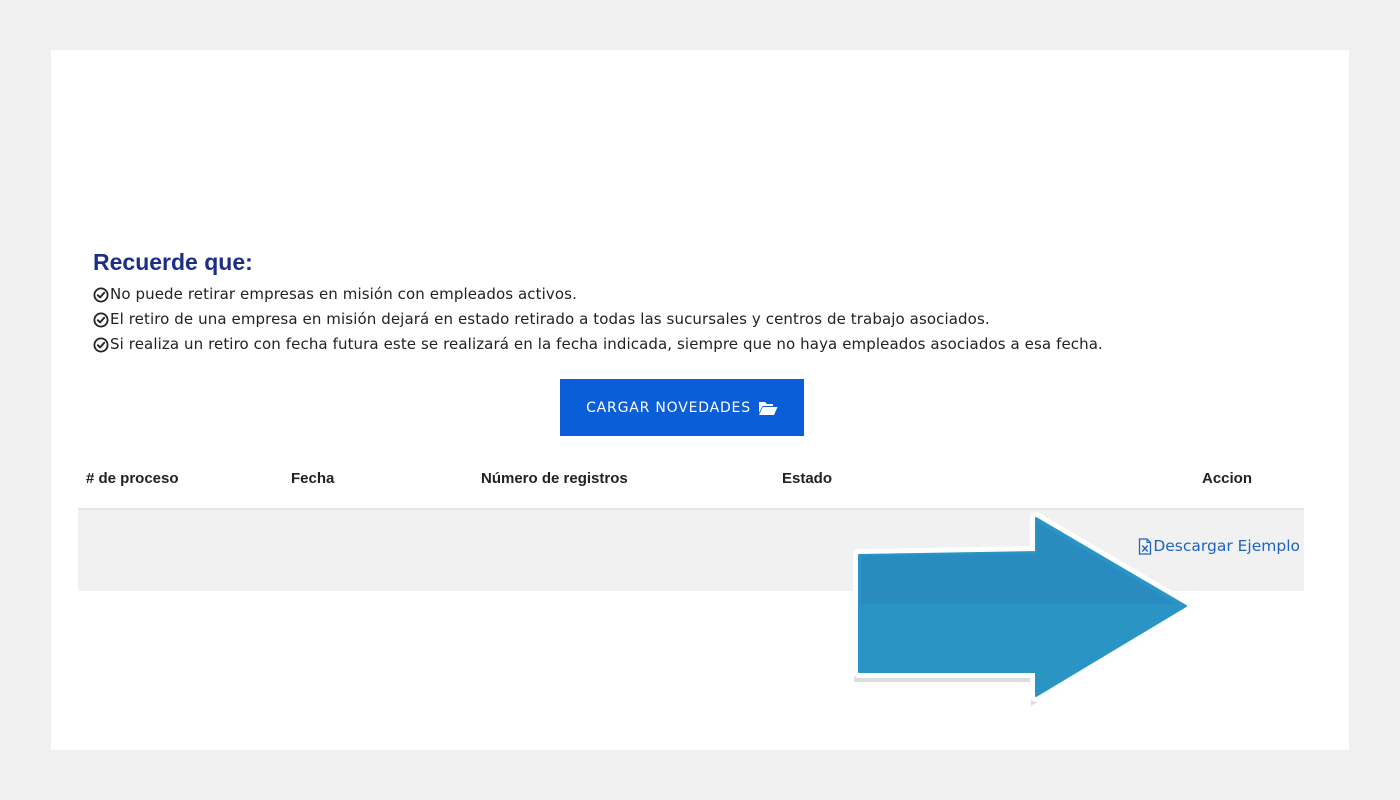 Image resolution: width=1400 pixels, height=800 pixels. Describe the element at coordinates (1022, 609) in the screenshot. I see `pointer-arrow-icon` at that location.